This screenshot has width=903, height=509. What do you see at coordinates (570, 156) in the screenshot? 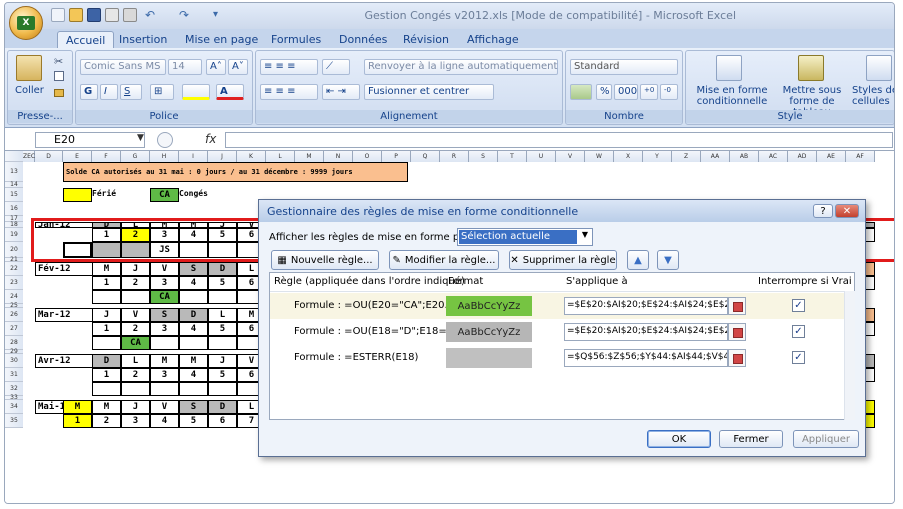
I see `column-header: V` at bounding box center [570, 156].